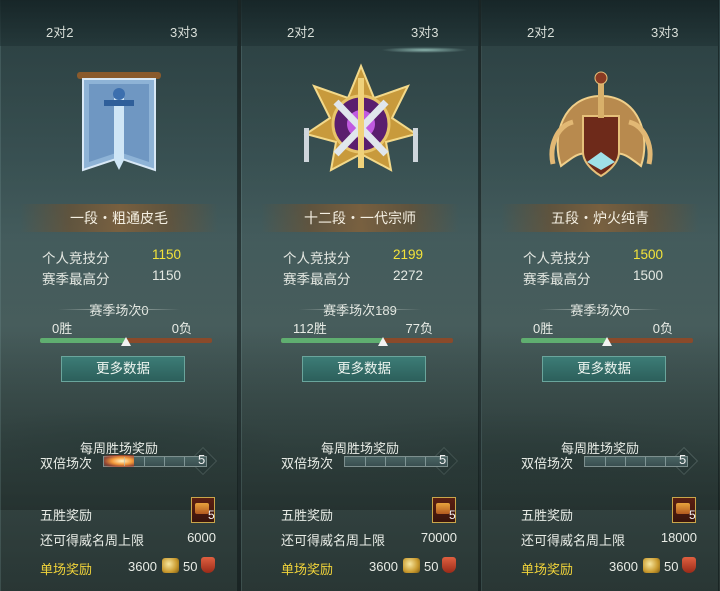 The image size is (720, 591). I want to click on wings-shield-emblem, so click(601, 129).